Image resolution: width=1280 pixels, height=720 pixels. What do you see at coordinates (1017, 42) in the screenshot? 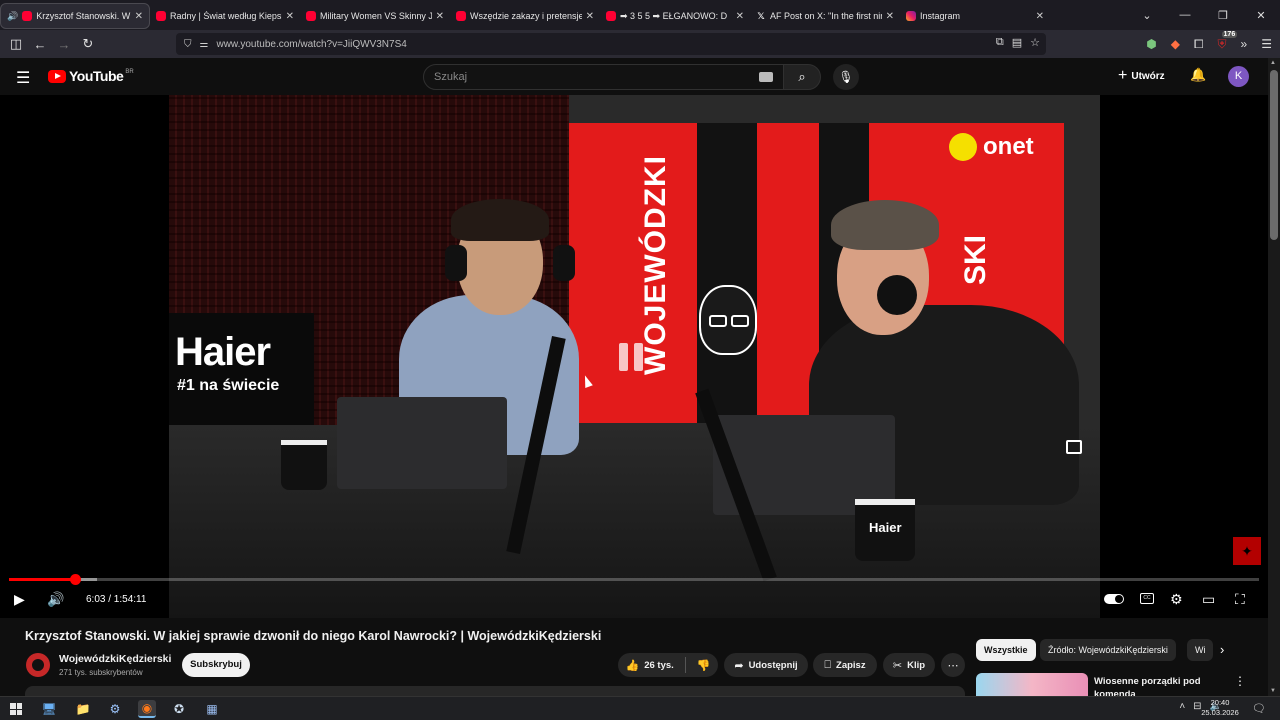
I see `reader-view-icon: ▤` at bounding box center [1017, 42].